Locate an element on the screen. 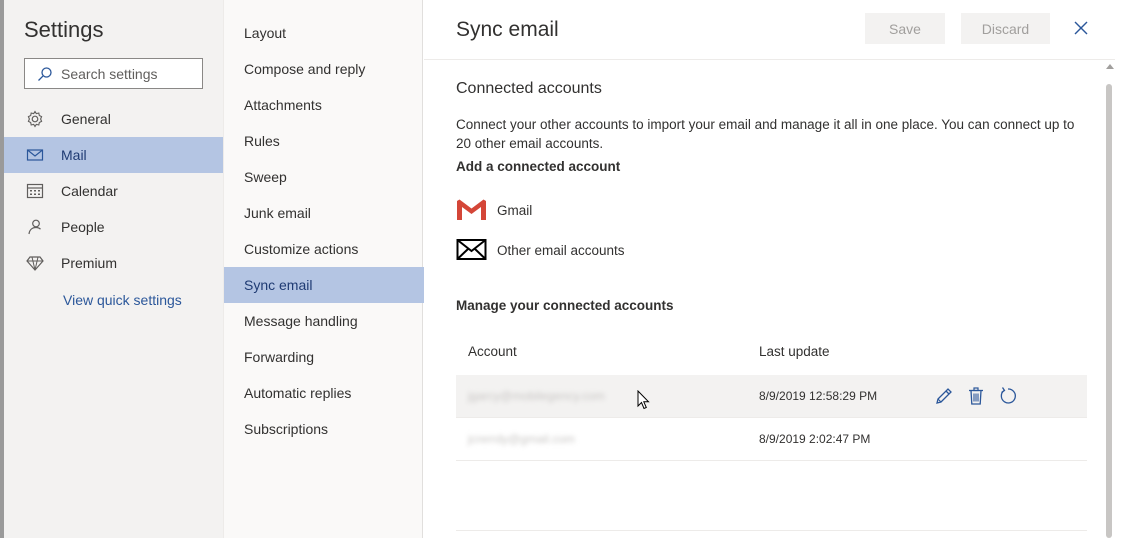  mouse-pointer-icon is located at coordinates (643, 400).